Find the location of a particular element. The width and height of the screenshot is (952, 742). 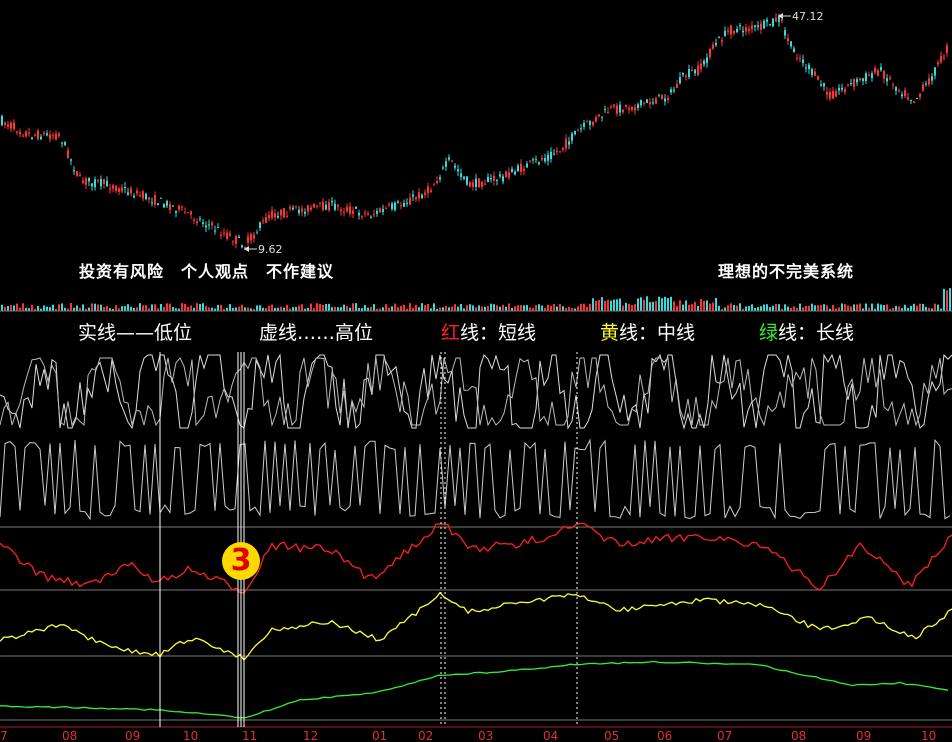

signal-badge: 3 is located at coordinates (241, 561).